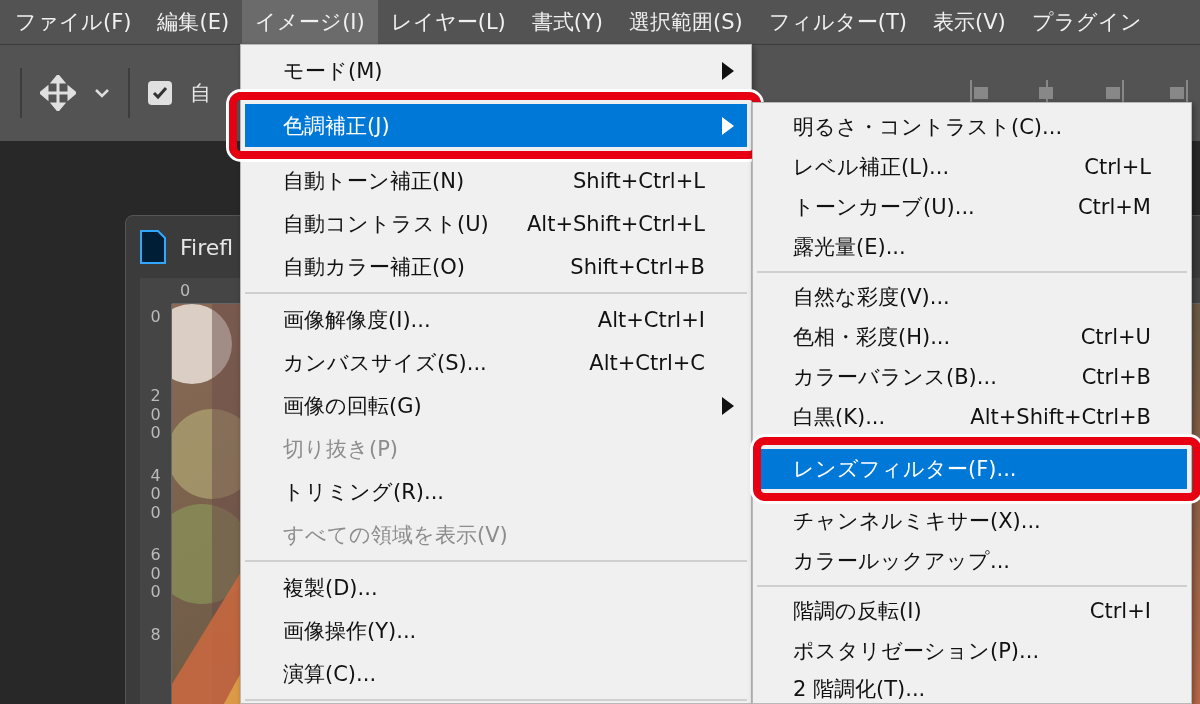 Image resolution: width=1200 pixels, height=704 pixels. What do you see at coordinates (972, 207) in the screenshot?
I see `menu-item: トーンカーブ(U)... Ctrl+M` at bounding box center [972, 207].